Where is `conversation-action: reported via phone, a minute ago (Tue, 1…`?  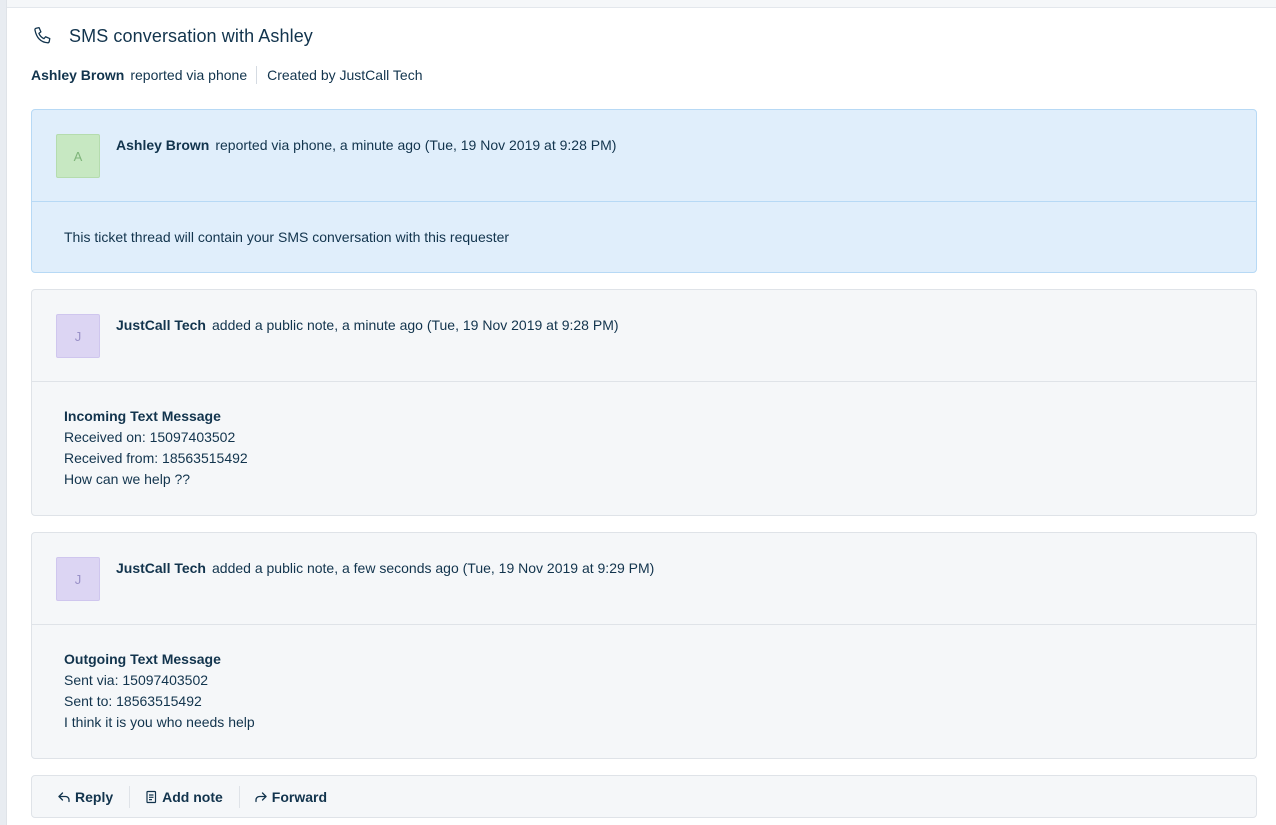
conversation-action: reported via phone, a minute ago (Tue, 1… is located at coordinates (416, 145).